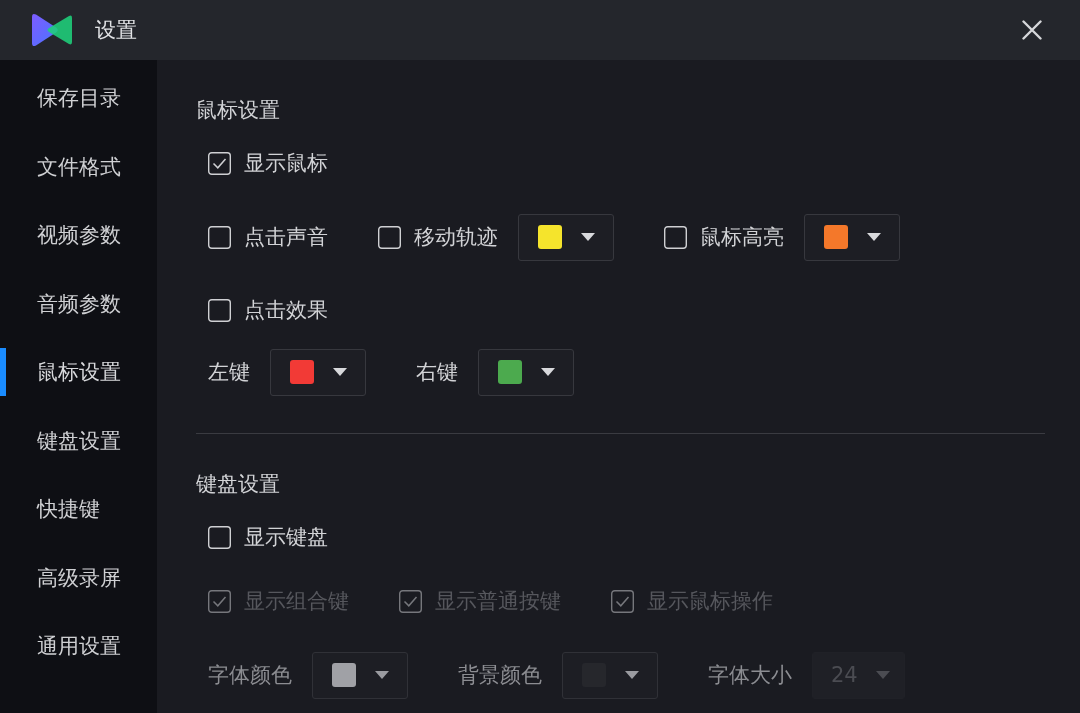  I want to click on field-label: 字体颜色, so click(250, 675).